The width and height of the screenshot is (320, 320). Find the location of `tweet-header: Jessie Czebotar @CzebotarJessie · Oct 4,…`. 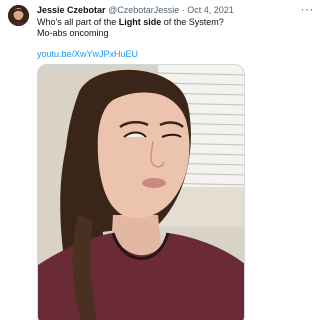

tweet-header: Jessie Czebotar @CzebotarJessie · Oct 4,… is located at coordinates (135, 10).